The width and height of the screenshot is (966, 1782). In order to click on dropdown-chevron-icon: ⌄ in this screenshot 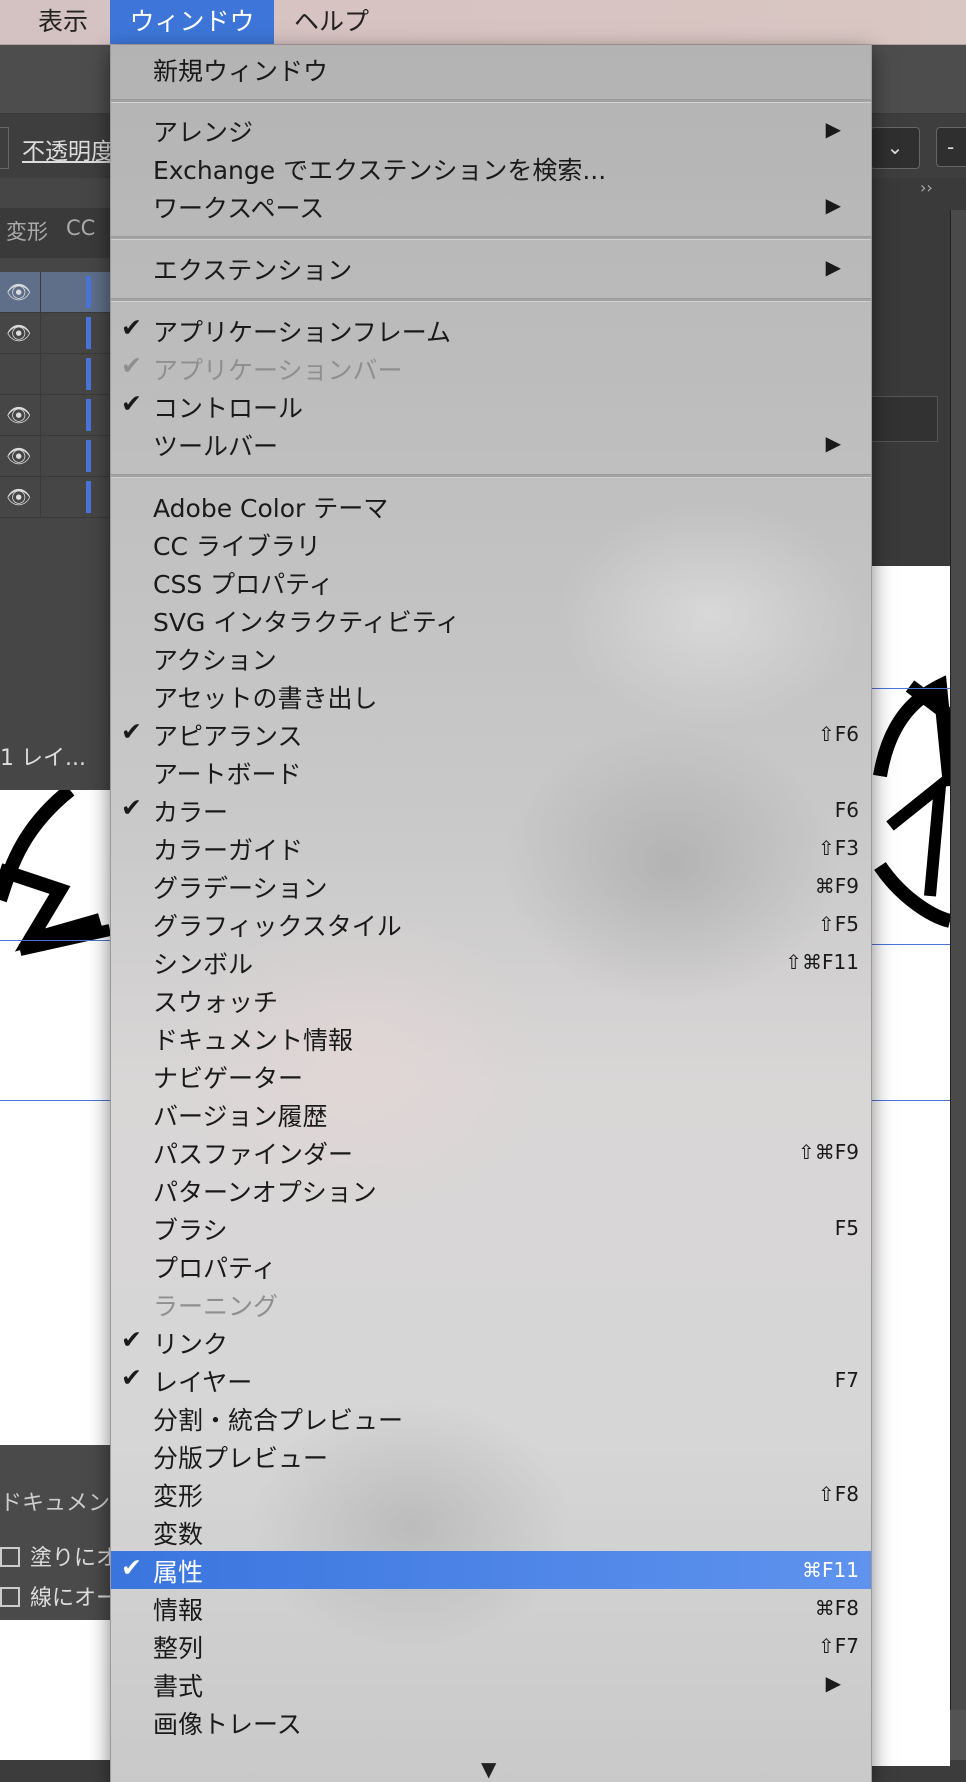, I will do `click(895, 148)`.